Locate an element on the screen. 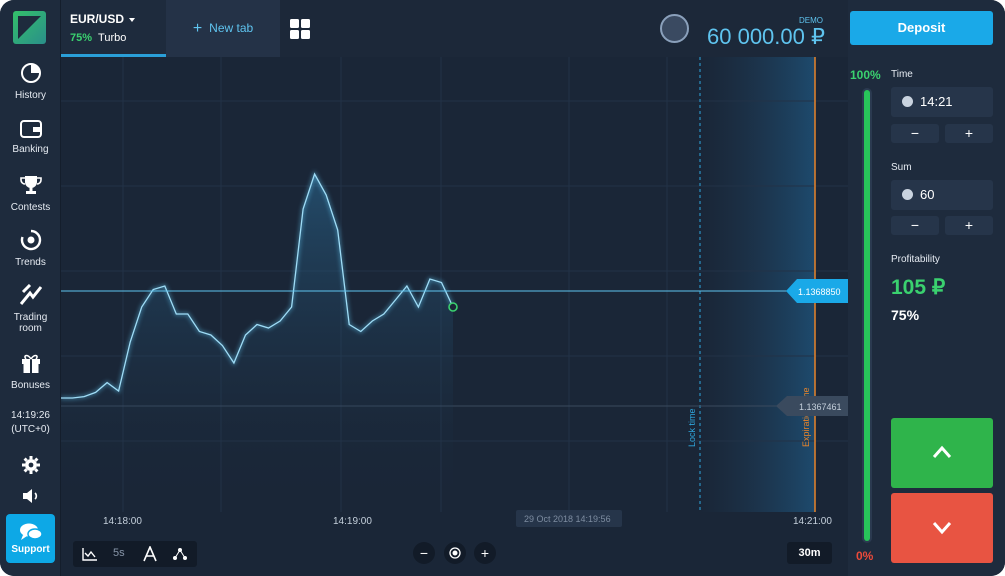 This screenshot has width=1005, height=576. sum-decrease-button: − is located at coordinates (915, 225).